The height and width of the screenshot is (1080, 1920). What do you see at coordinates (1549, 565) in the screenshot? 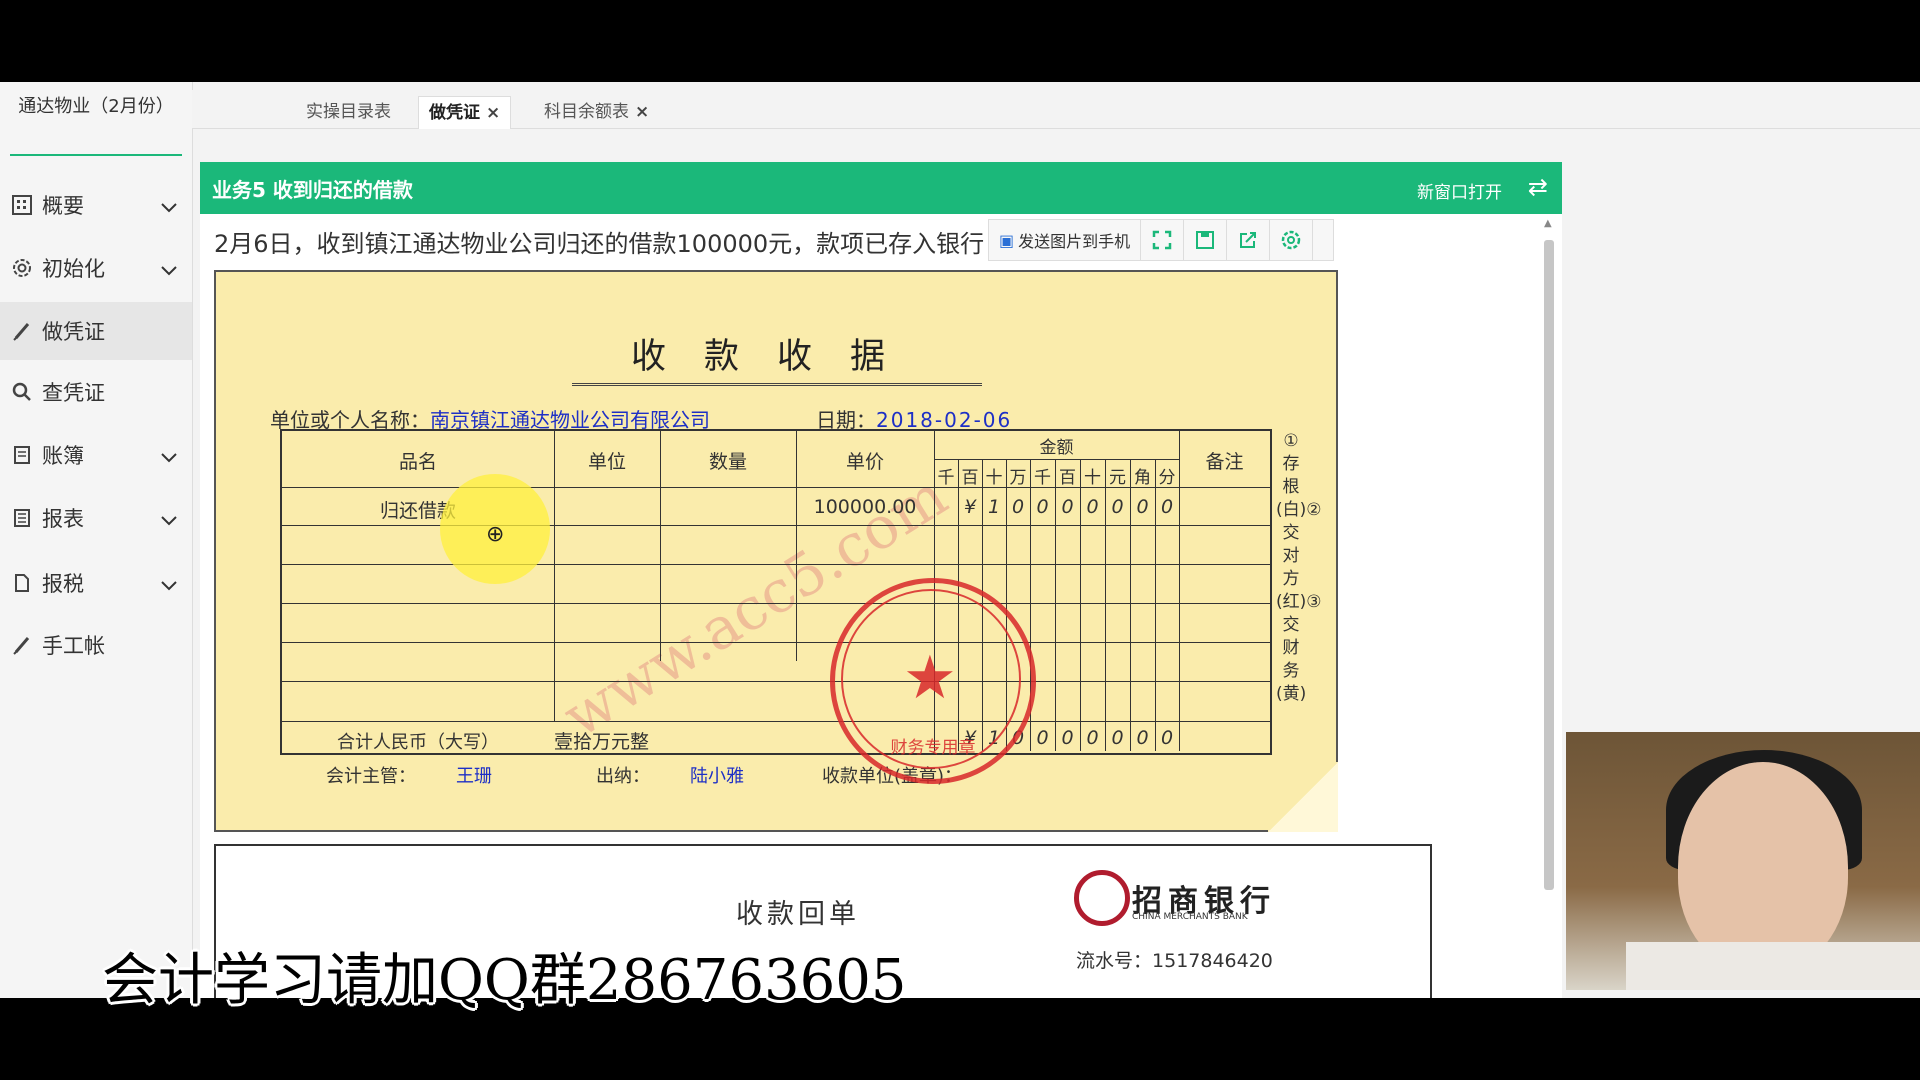
I see `scrollbar-thumb` at bounding box center [1549, 565].